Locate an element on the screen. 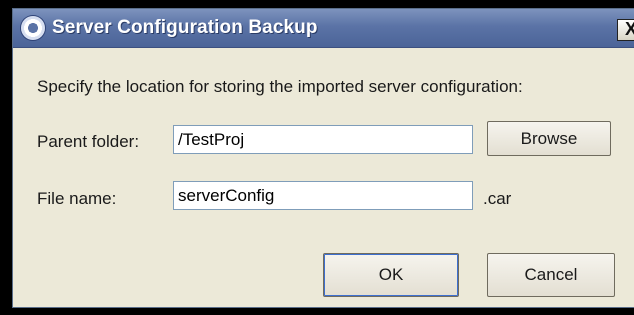 The height and width of the screenshot is (315, 634). dialog-title: Server Configuration Backup is located at coordinates (185, 27).